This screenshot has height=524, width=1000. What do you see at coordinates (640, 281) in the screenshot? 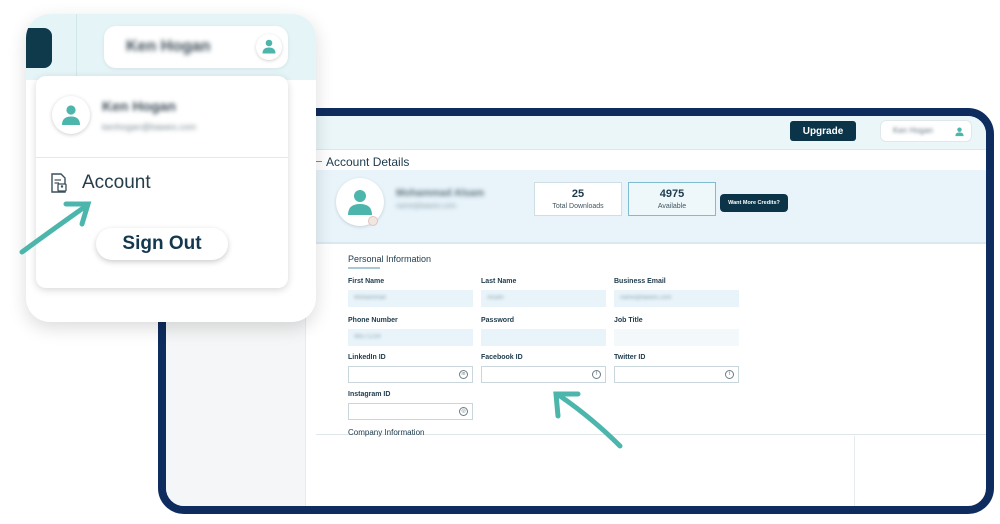
I see `business-email-label: Business Email` at bounding box center [640, 281].